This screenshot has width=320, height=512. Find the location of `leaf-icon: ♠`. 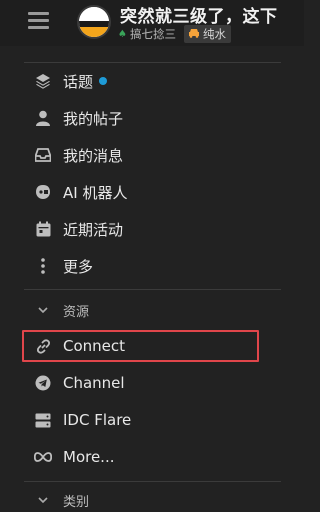

leaf-icon: ♠ is located at coordinates (122, 34).